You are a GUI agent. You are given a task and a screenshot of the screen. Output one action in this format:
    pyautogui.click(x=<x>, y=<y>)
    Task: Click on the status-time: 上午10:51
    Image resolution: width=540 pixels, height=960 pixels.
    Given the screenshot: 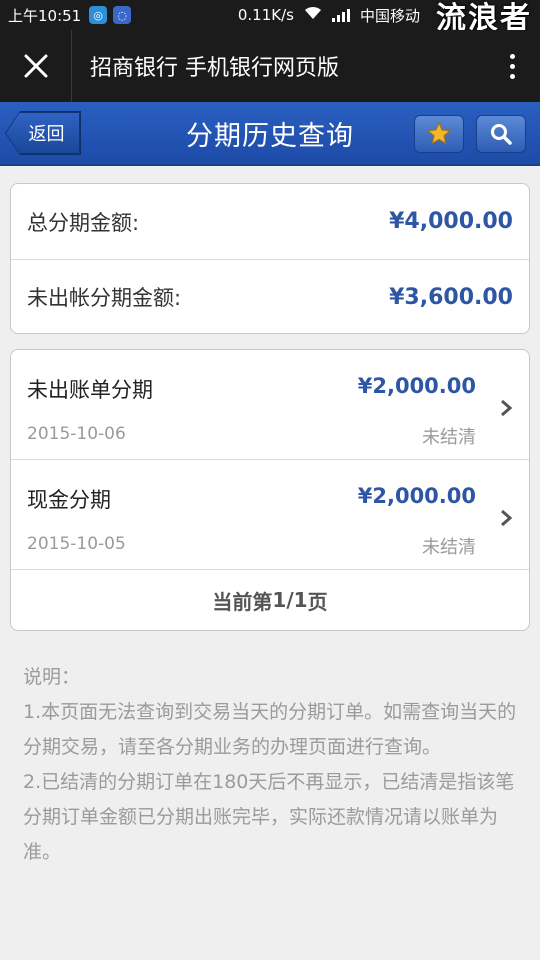 What is the action you would take?
    pyautogui.click(x=45, y=15)
    